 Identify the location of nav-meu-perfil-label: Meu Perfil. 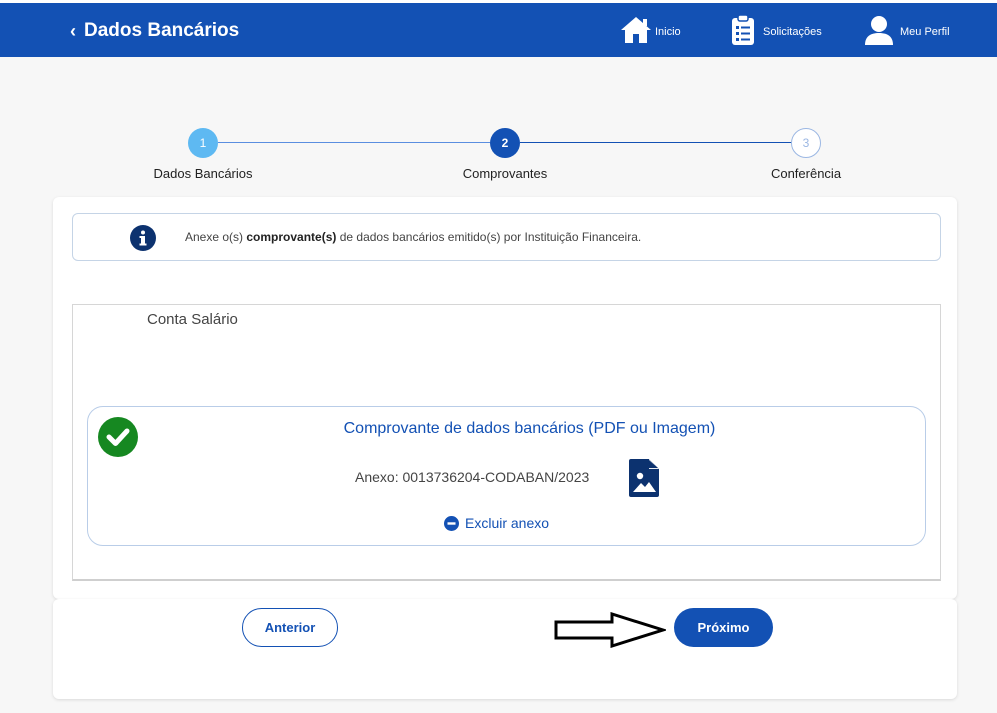
(925, 32).